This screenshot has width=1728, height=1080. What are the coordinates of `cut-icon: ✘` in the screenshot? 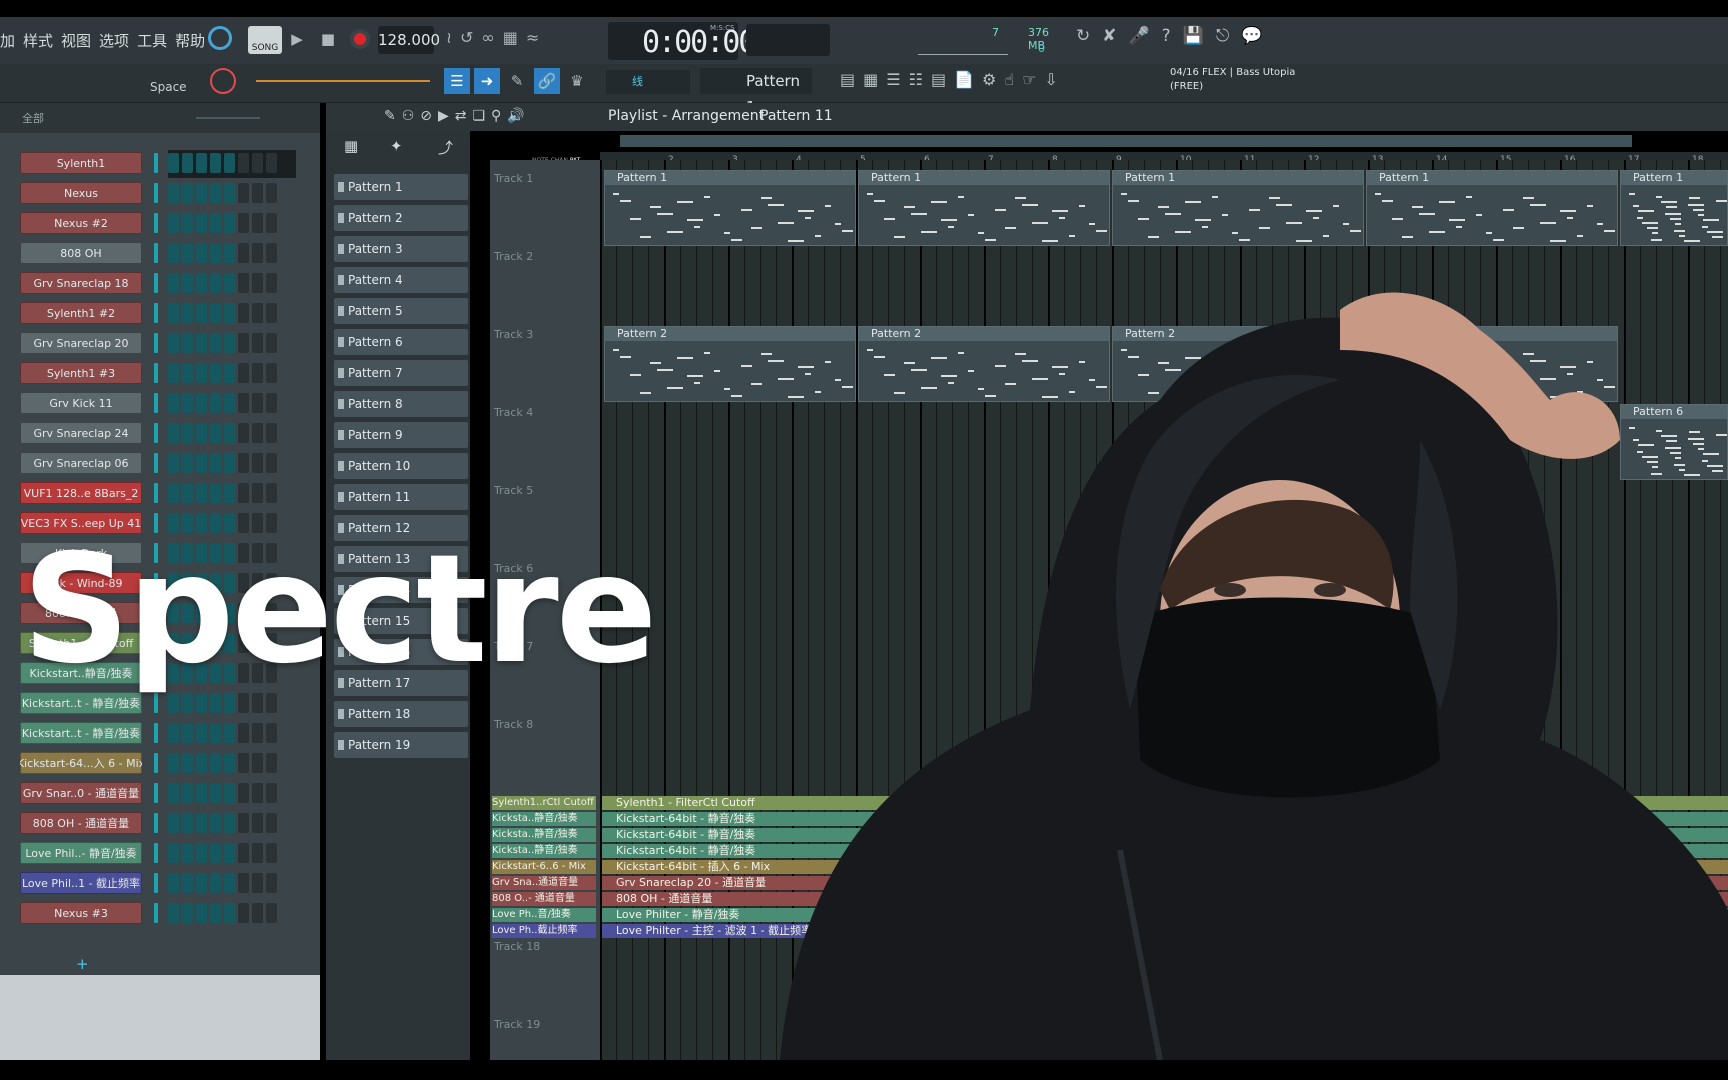 It's located at (1109, 36).